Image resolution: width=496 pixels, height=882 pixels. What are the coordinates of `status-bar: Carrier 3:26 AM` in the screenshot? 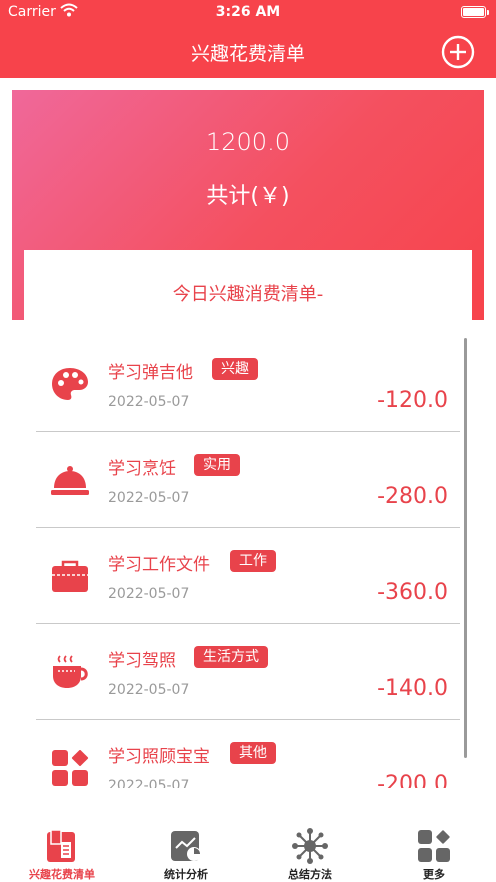 It's located at (248, 13).